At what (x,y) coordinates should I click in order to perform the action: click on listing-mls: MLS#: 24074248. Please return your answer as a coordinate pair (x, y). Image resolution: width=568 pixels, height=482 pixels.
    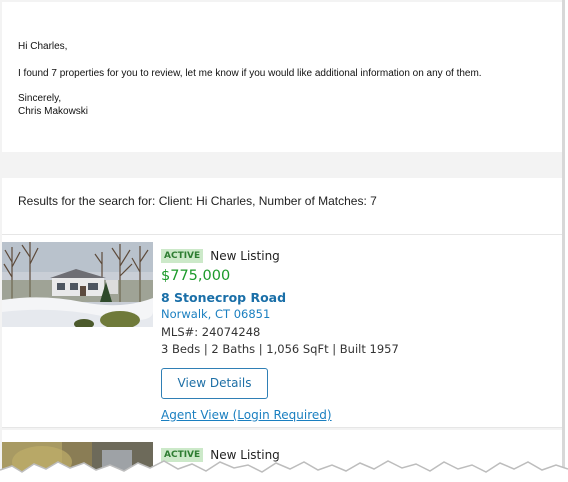
    Looking at the image, I should click on (211, 332).